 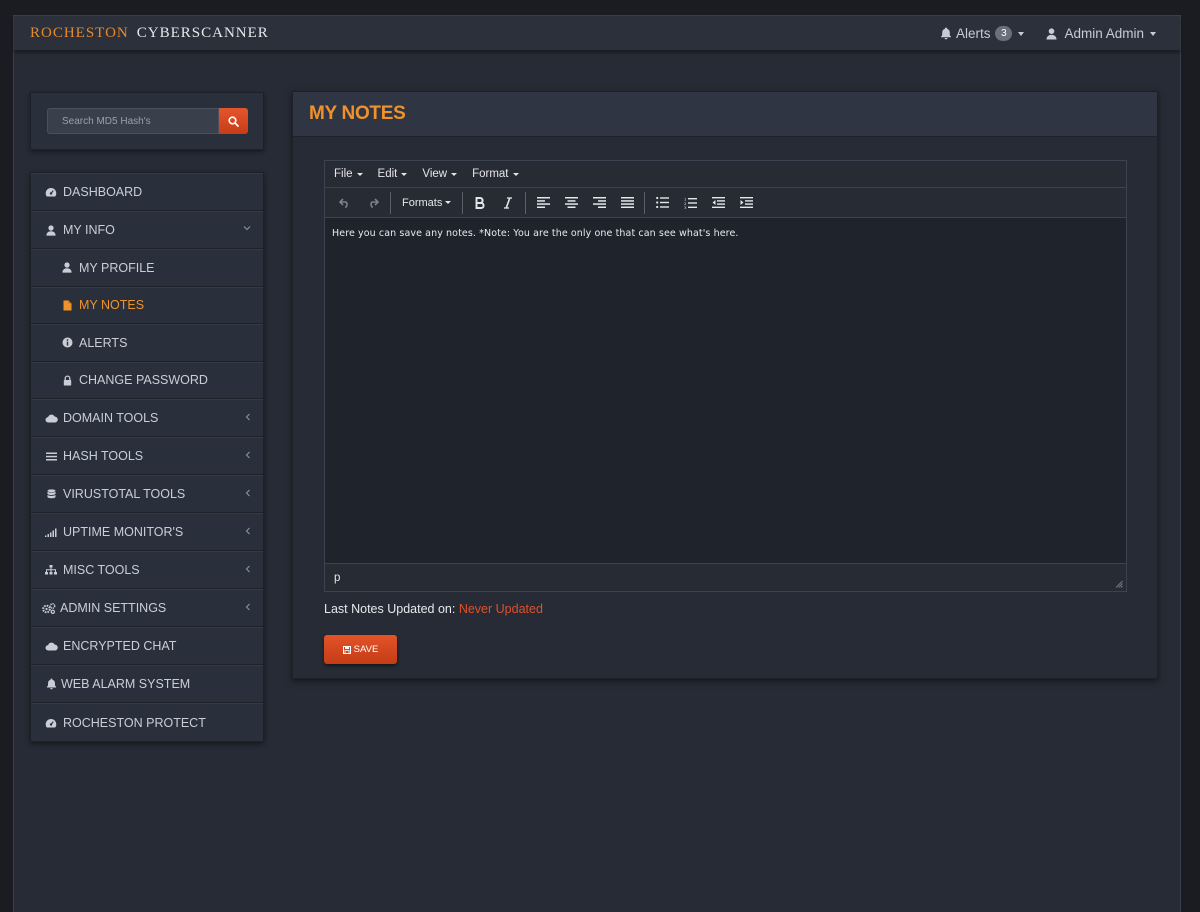 I want to click on redo-button, so click(x=373, y=203).